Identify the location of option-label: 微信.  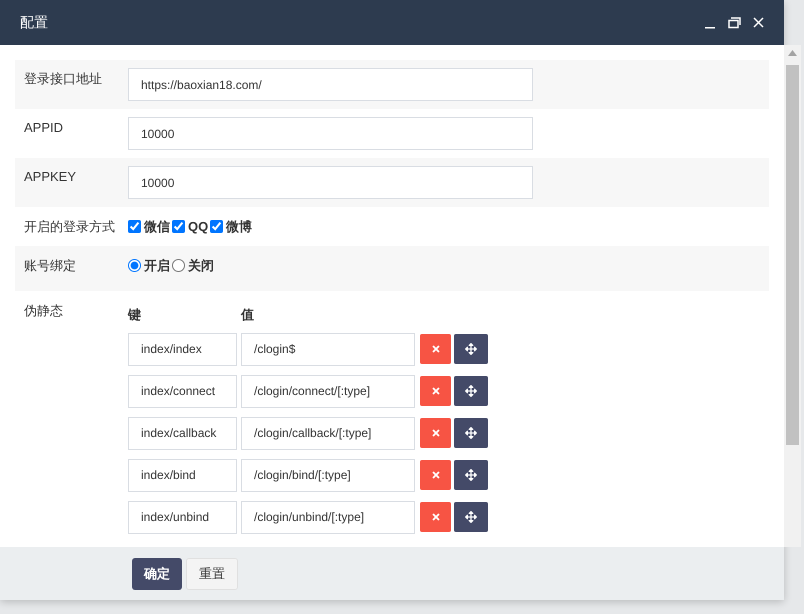
(157, 227).